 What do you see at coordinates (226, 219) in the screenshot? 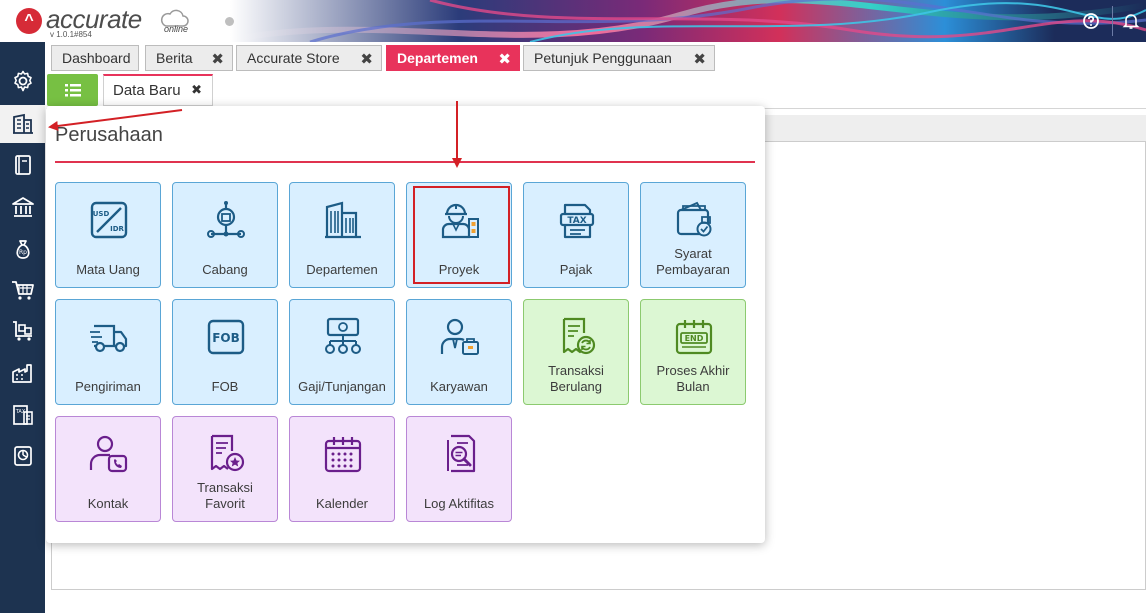
I see `branch-network-icon` at bounding box center [226, 219].